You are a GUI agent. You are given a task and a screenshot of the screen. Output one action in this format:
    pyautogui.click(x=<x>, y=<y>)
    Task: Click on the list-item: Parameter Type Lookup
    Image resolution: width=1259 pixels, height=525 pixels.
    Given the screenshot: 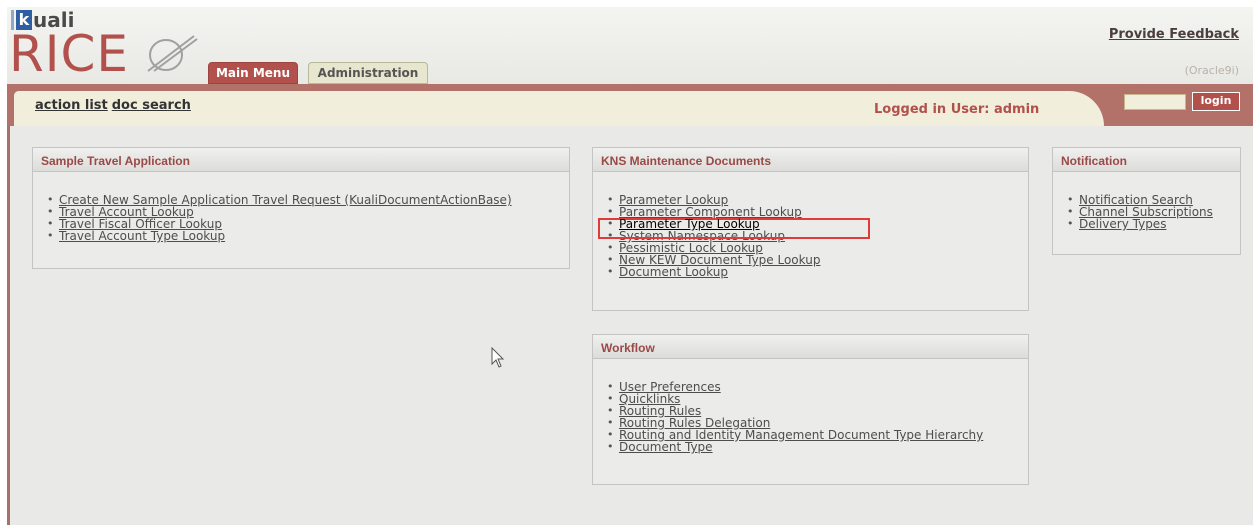 What is the action you would take?
    pyautogui.click(x=816, y=224)
    